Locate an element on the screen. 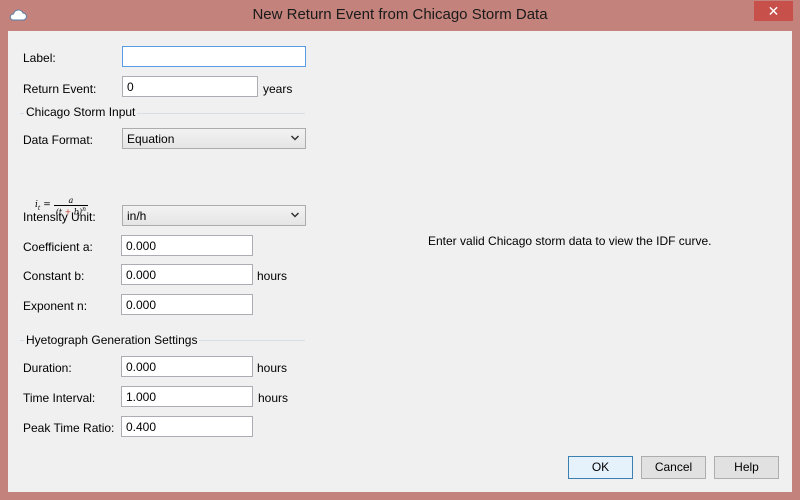  return-event-unit: years is located at coordinates (278, 89).